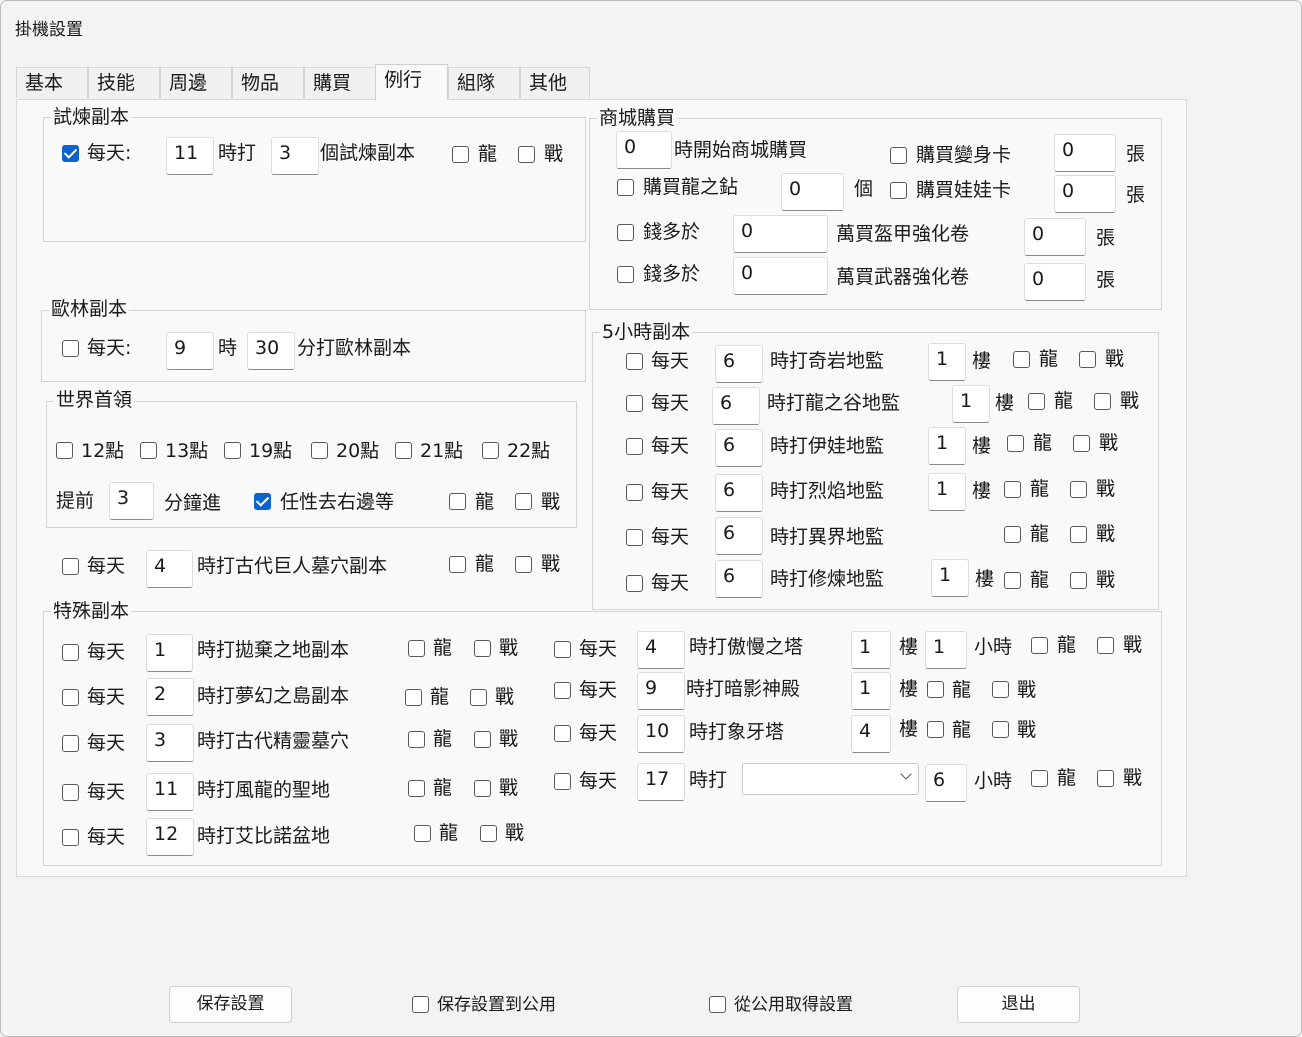  What do you see at coordinates (625, 232) in the screenshot?
I see `armor-money-checkbox` at bounding box center [625, 232].